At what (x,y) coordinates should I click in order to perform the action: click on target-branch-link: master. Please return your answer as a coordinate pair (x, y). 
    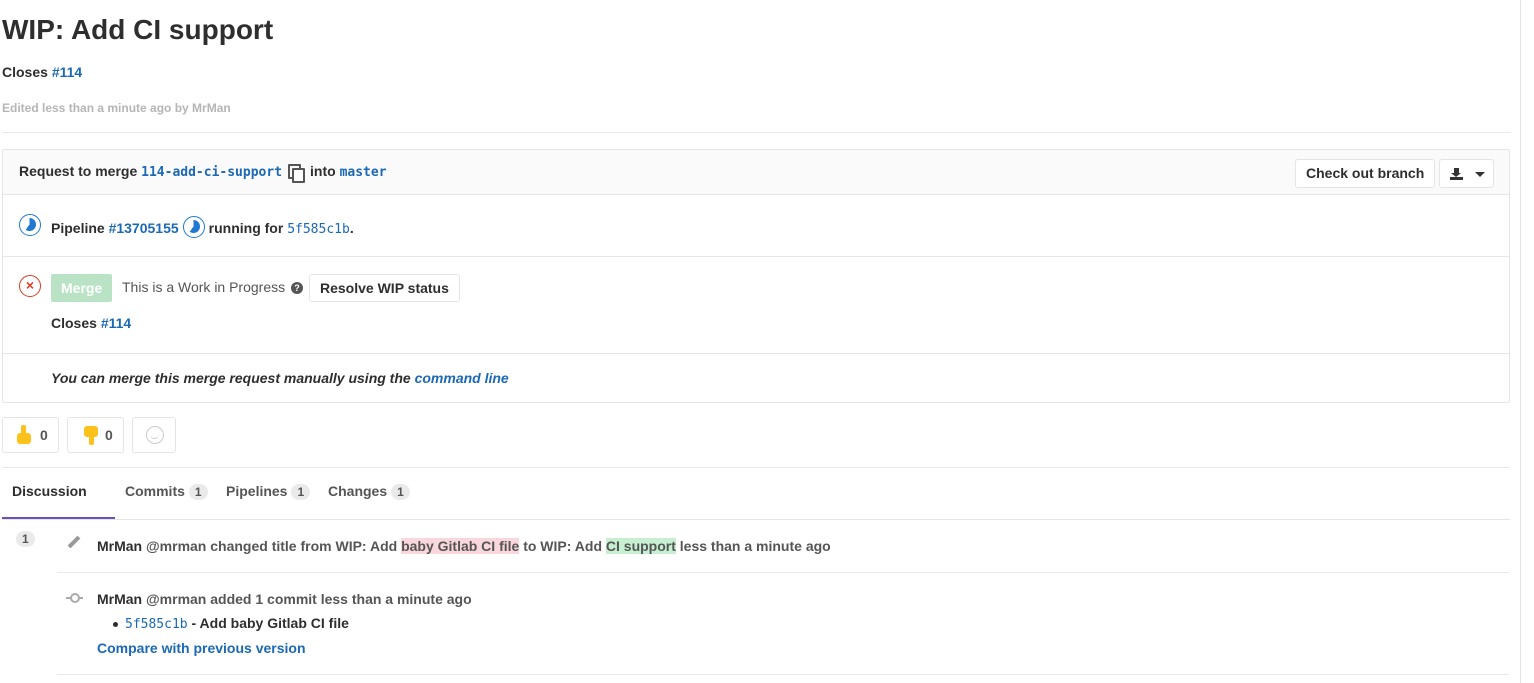
    Looking at the image, I should click on (363, 172).